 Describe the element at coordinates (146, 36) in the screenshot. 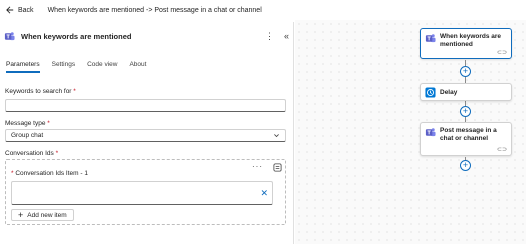

I see `panel-header: When keywords are mentioned ⋮ «` at that location.